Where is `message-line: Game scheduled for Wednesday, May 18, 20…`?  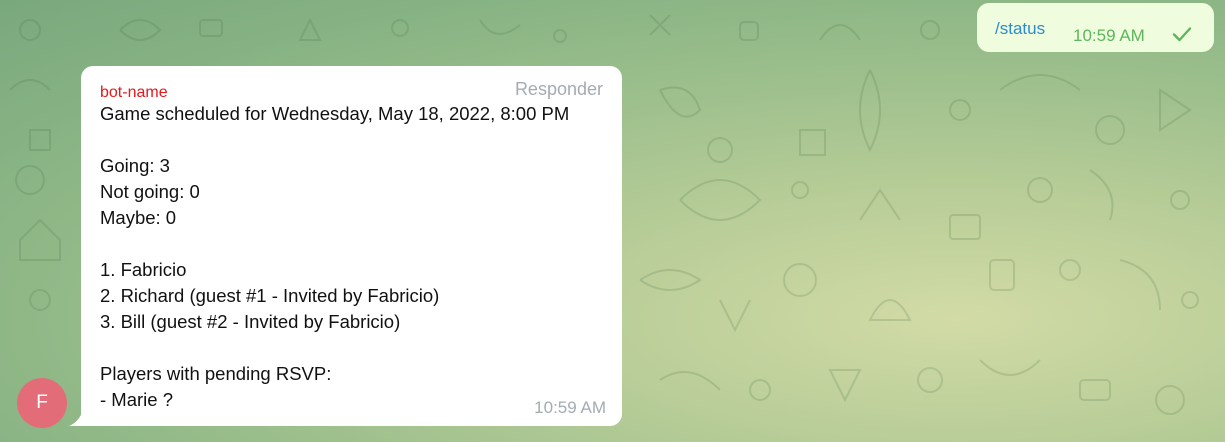 message-line: Game scheduled for Wednesday, May 18, 20… is located at coordinates (335, 113).